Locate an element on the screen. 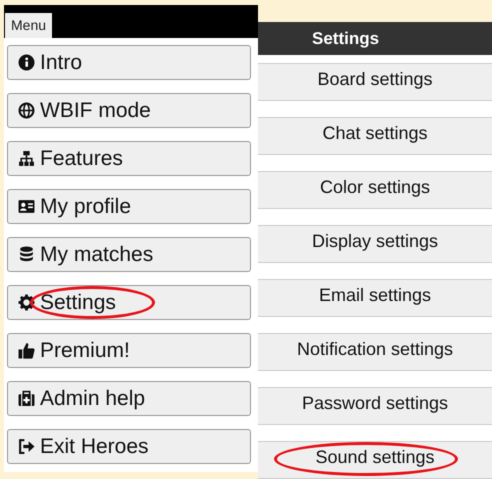  globe-icon is located at coordinates (26, 110).